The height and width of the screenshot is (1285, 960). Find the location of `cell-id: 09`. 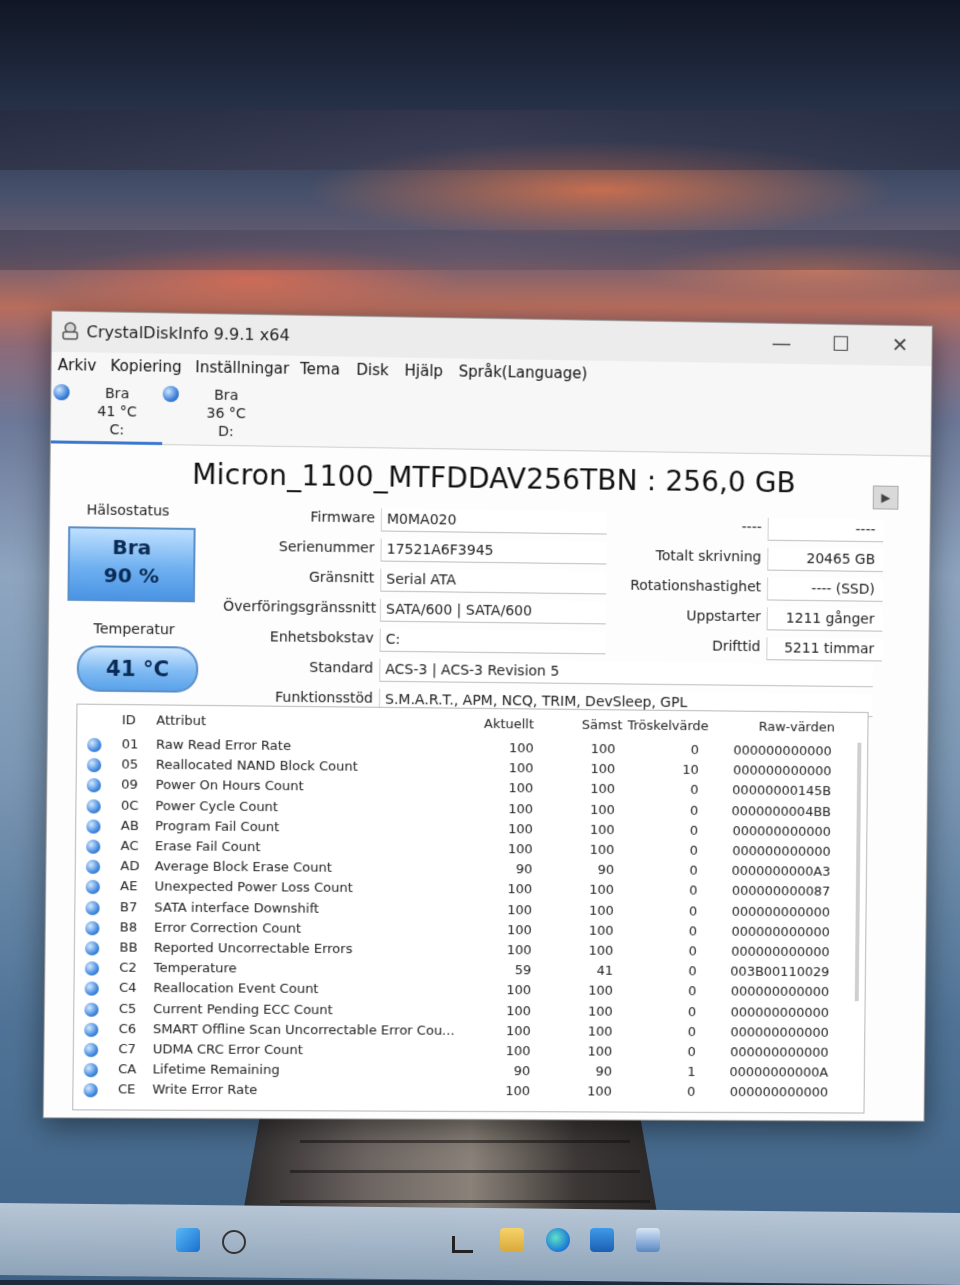

cell-id: 09 is located at coordinates (130, 785).